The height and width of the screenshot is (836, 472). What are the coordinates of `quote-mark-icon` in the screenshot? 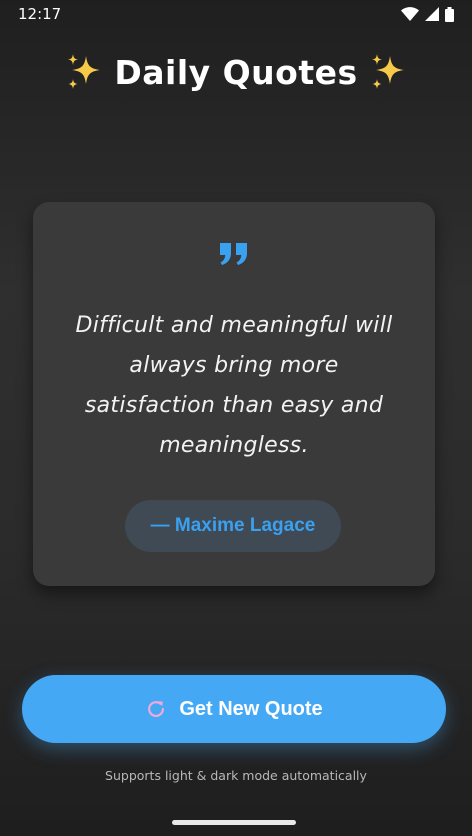 It's located at (233, 254).